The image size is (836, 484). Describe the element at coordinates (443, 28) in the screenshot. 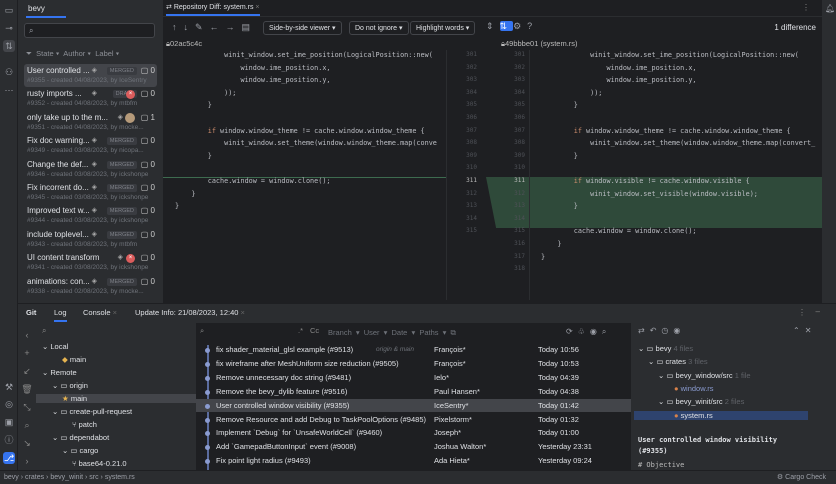

I see `highlight-select: Highlight words ▾` at that location.